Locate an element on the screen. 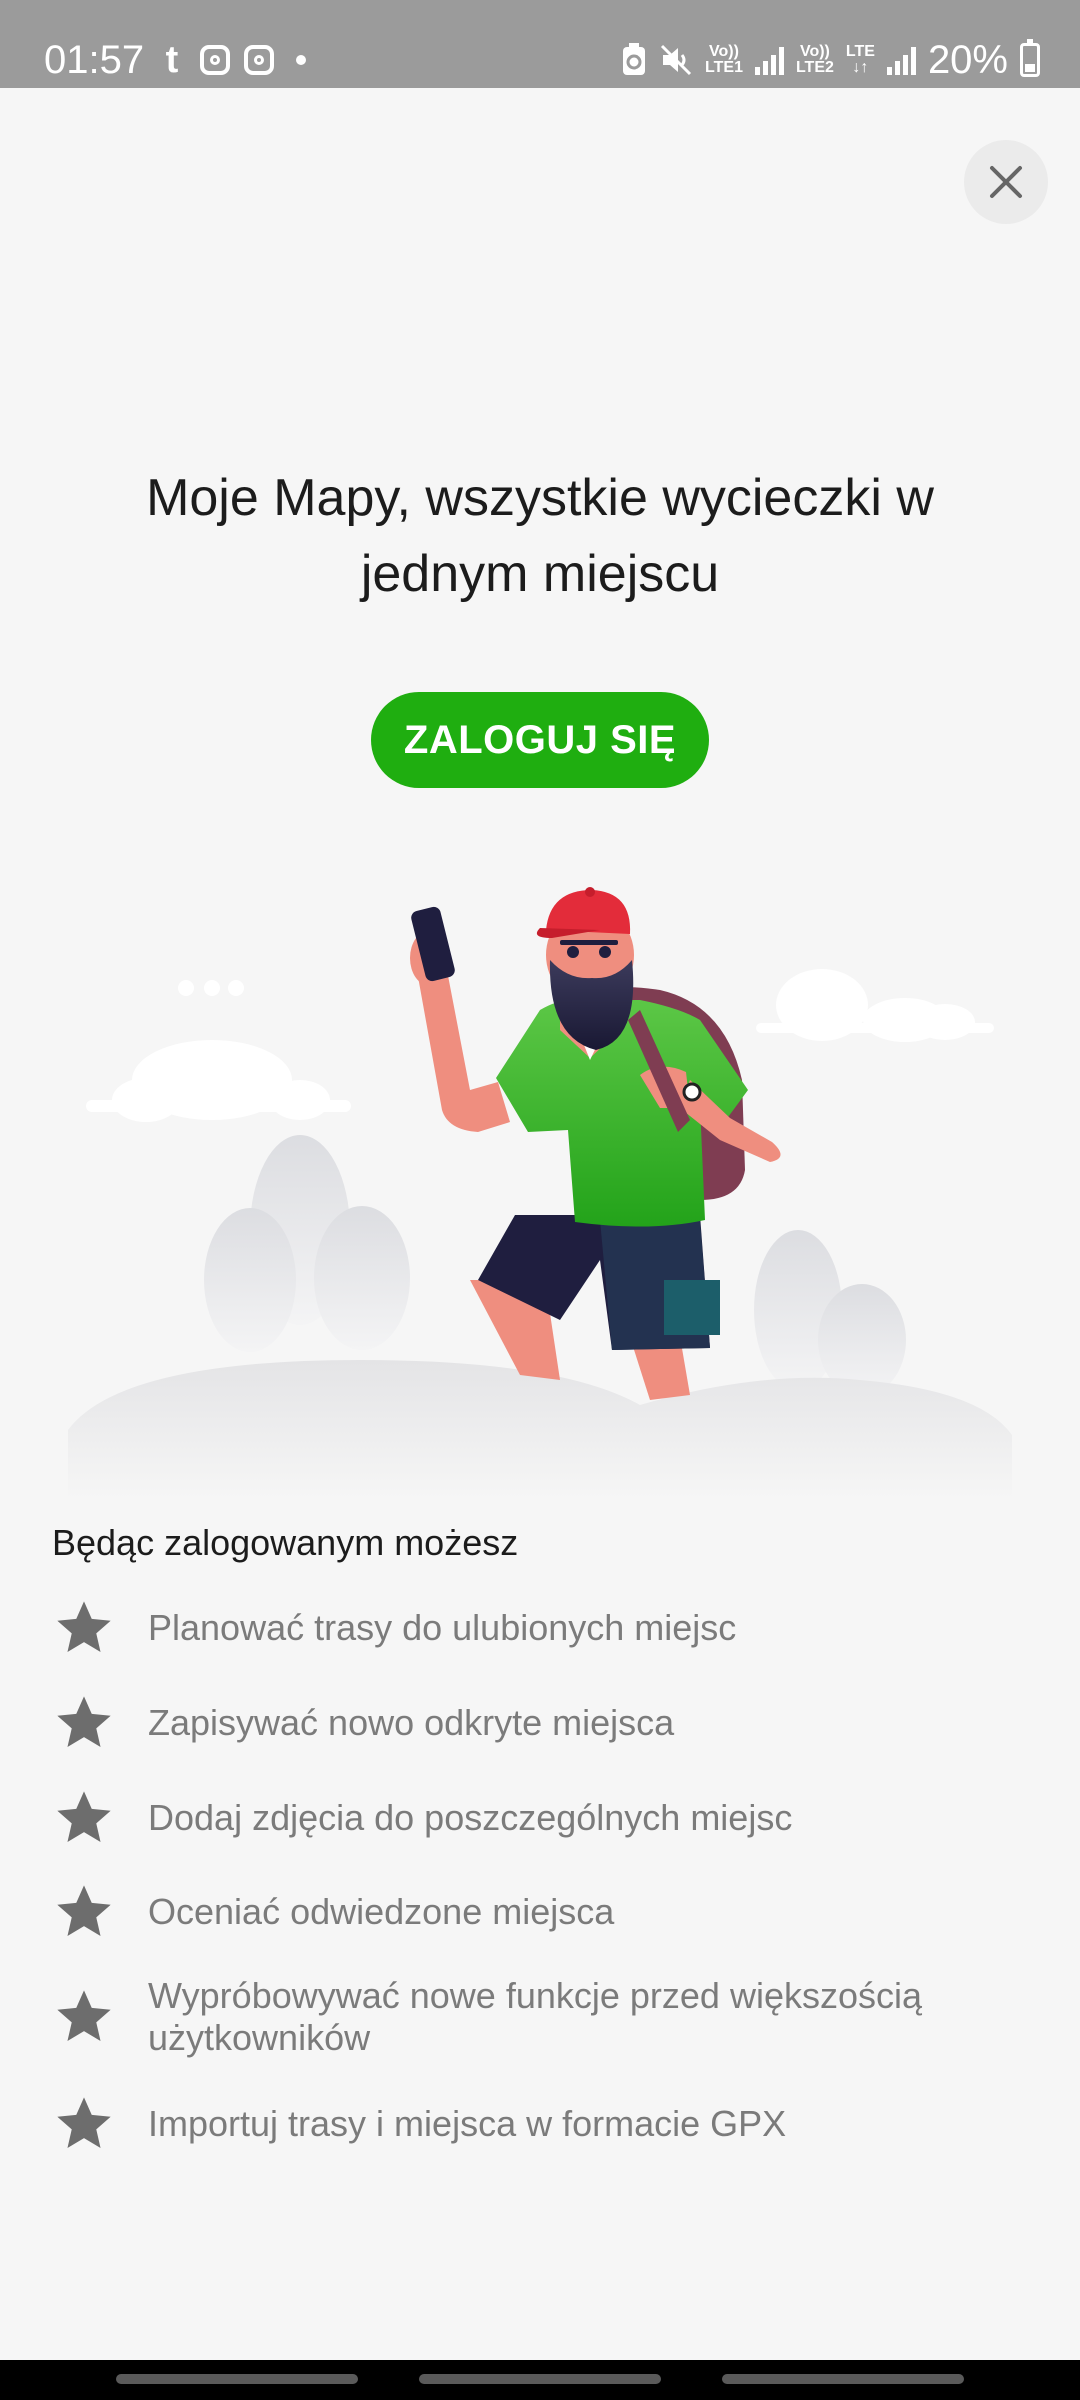 The width and height of the screenshot is (1080, 2400). battery-percent: 20% is located at coordinates (967, 60).